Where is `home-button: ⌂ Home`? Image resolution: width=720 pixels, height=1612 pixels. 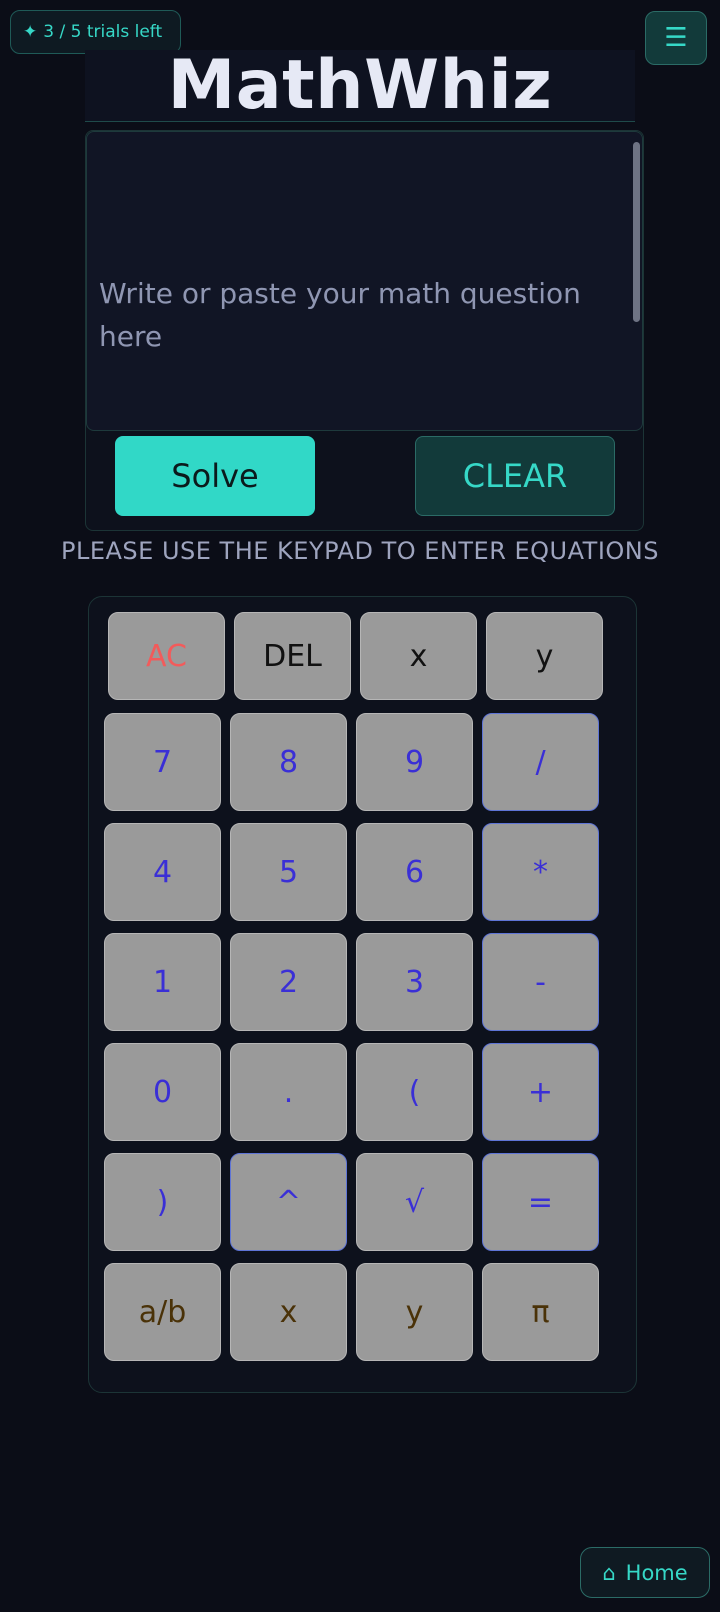
home-button: ⌂ Home is located at coordinates (645, 1572).